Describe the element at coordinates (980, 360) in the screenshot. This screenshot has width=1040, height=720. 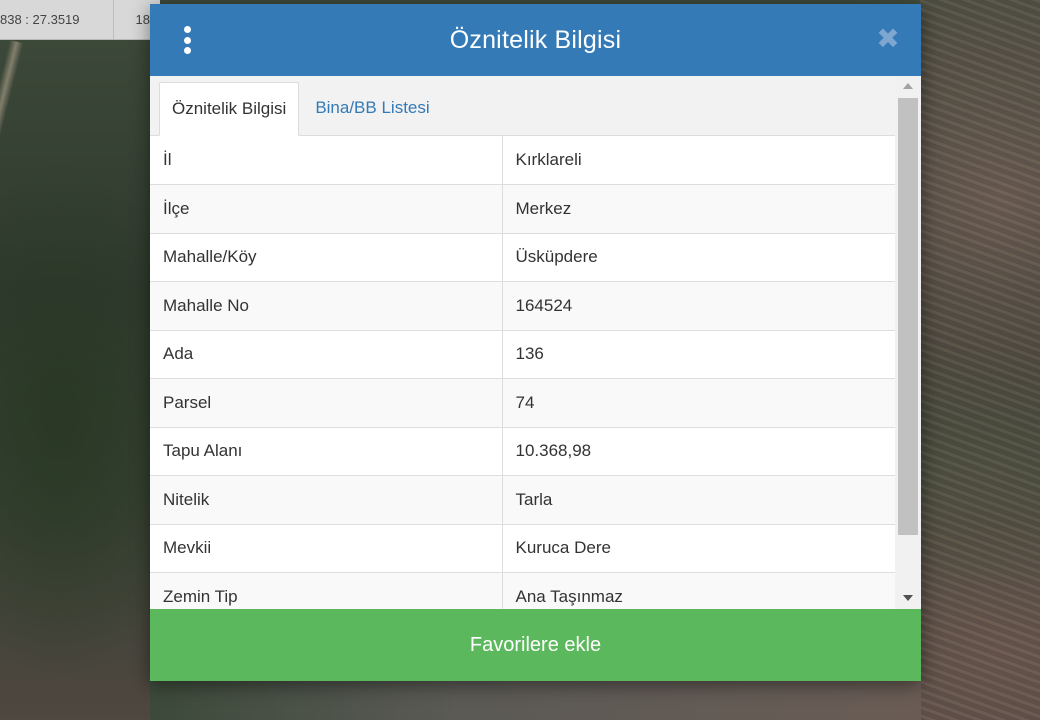
I see `map-field` at that location.